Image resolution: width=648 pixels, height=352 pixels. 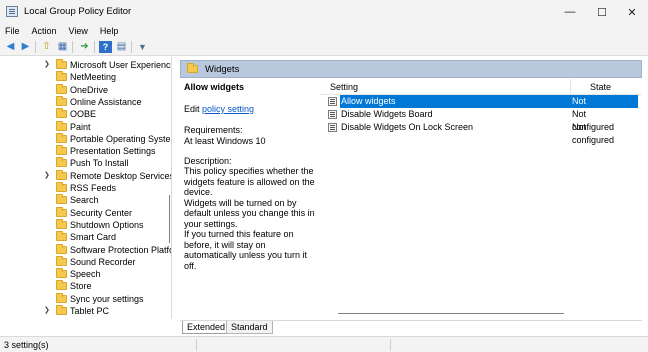 What do you see at coordinates (324, 31) in the screenshot?
I see `menu-bar: File Action View Help` at bounding box center [324, 31].